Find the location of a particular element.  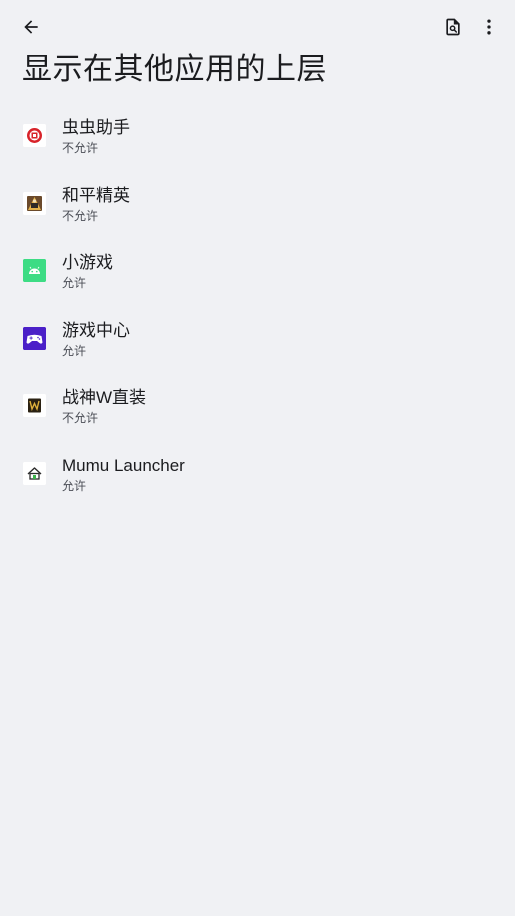

app-text: 小游戏 允许 is located at coordinates (87, 272).